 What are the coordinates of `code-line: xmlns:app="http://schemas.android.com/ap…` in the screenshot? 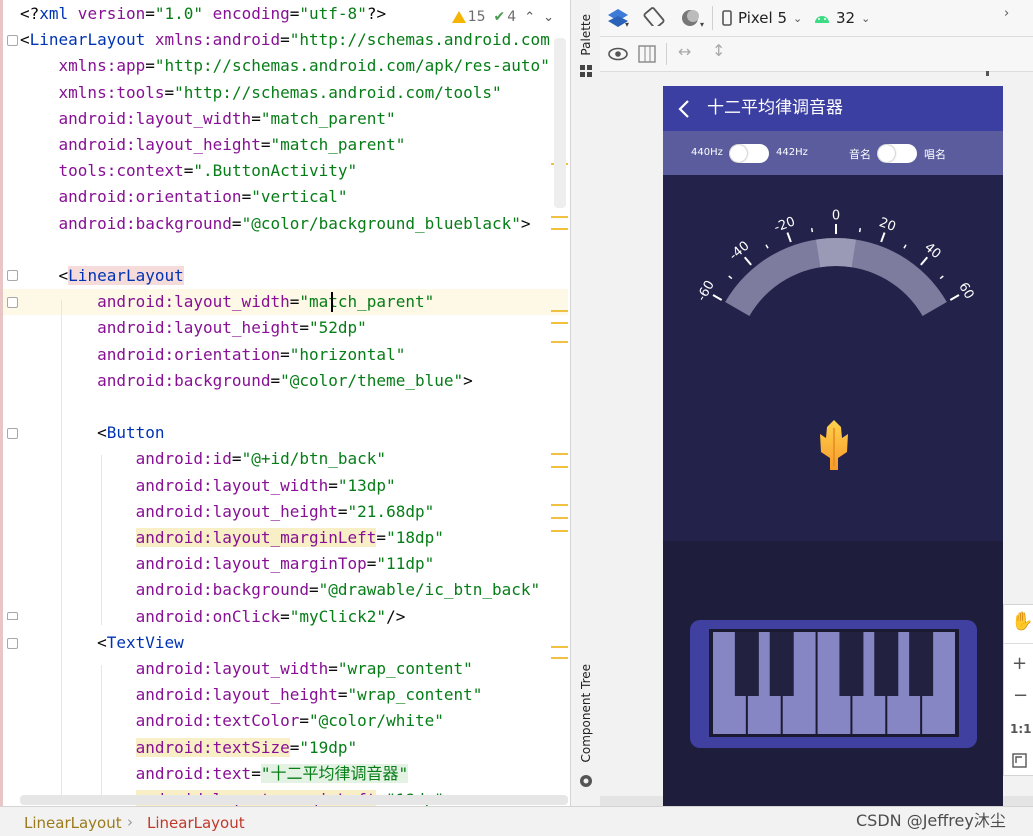 It's located at (285, 66).